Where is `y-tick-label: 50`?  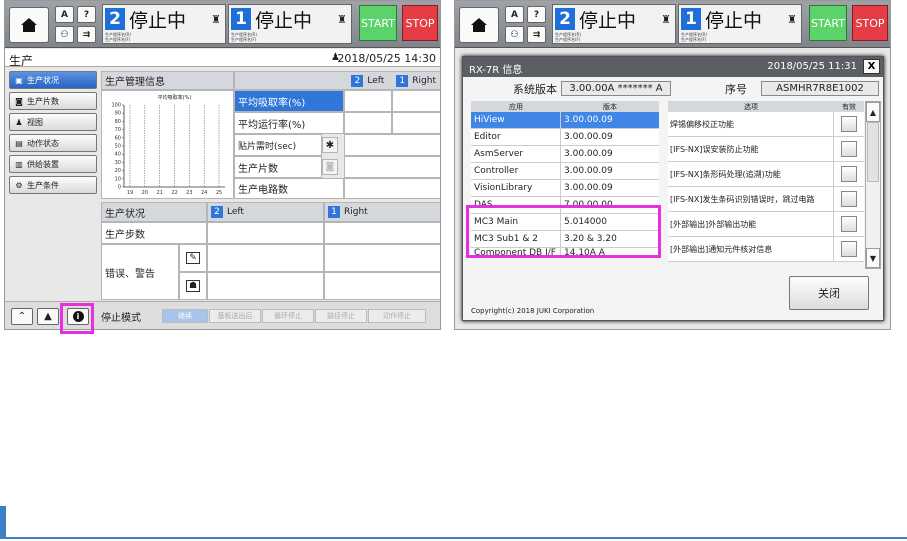 y-tick-label: 50 is located at coordinates (118, 147).